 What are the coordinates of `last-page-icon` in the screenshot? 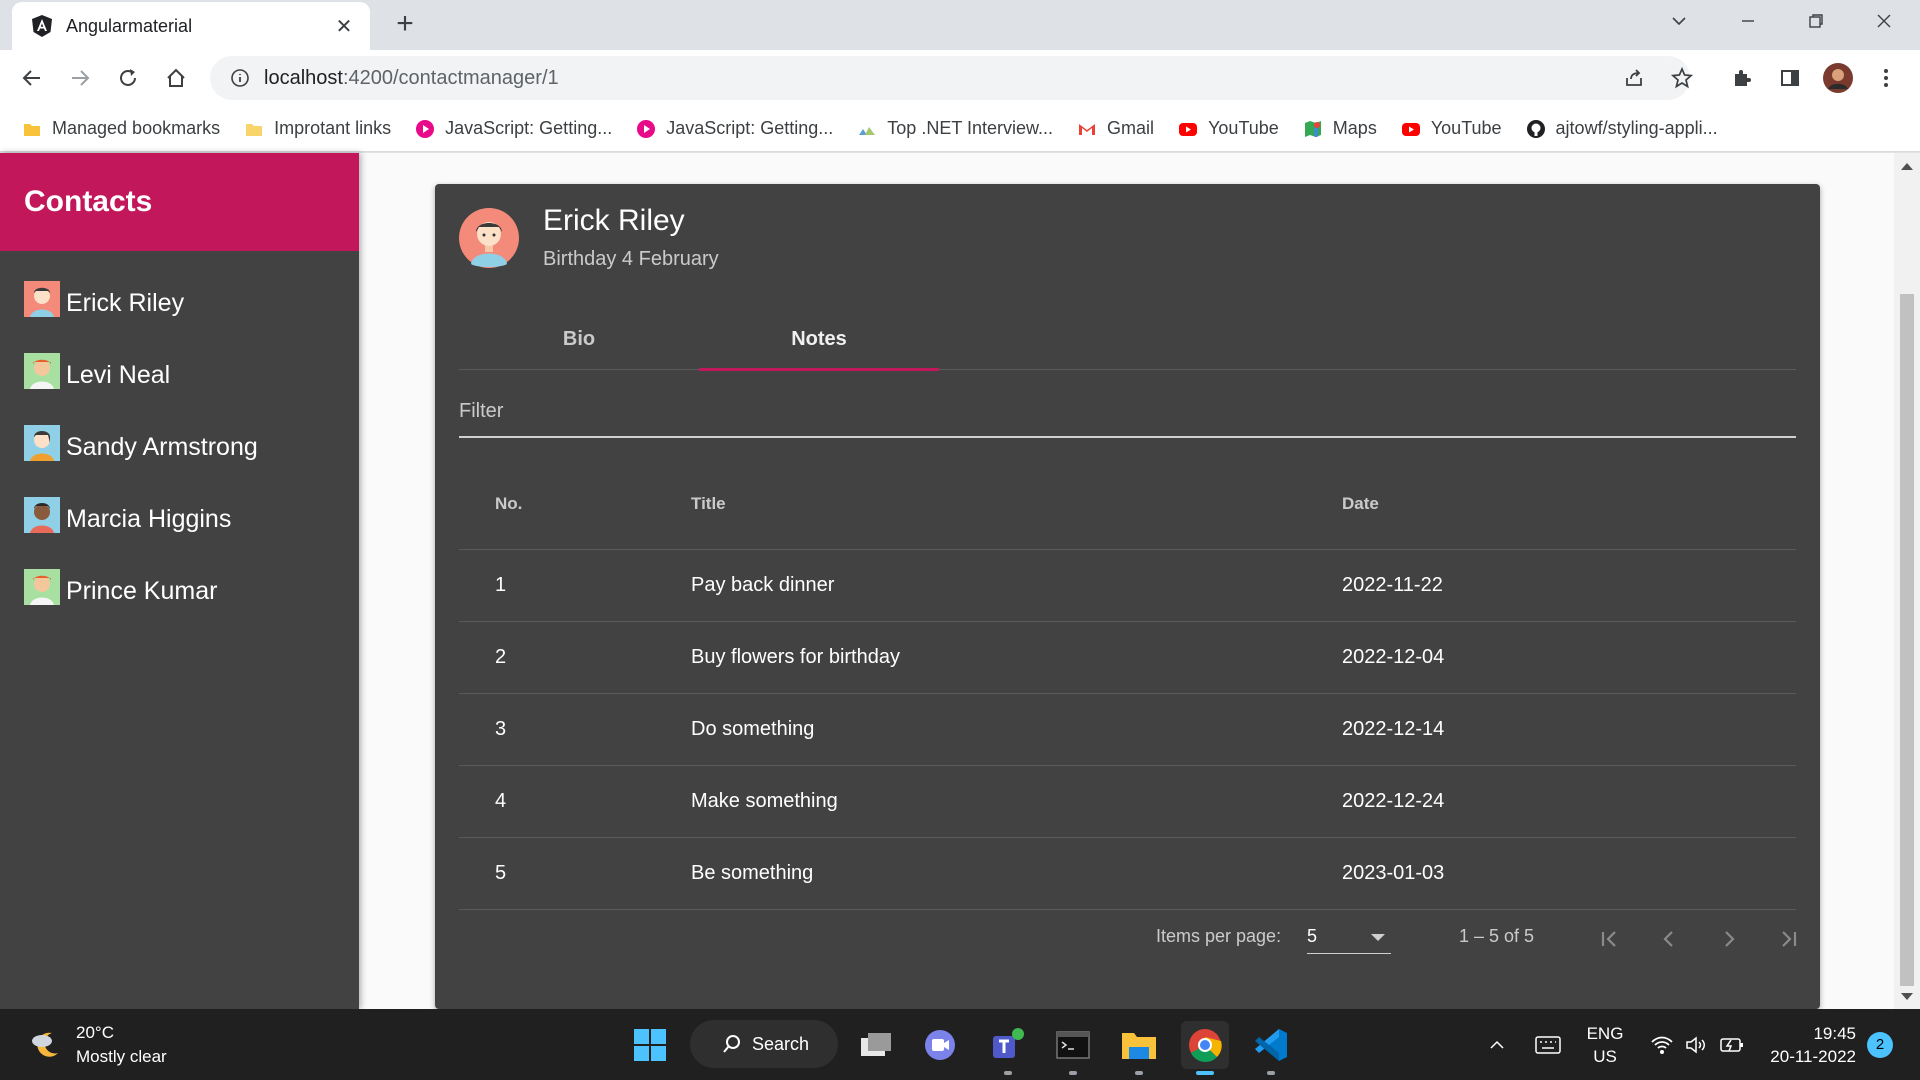 It's located at (1789, 939).